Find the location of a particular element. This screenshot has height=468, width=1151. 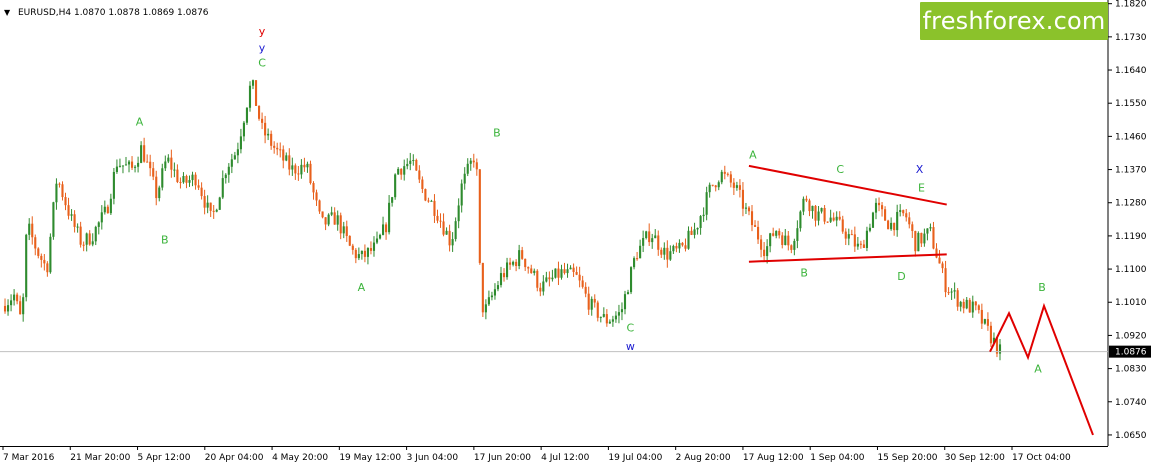

chart-menu-icon: ▼ is located at coordinates (7, 12).